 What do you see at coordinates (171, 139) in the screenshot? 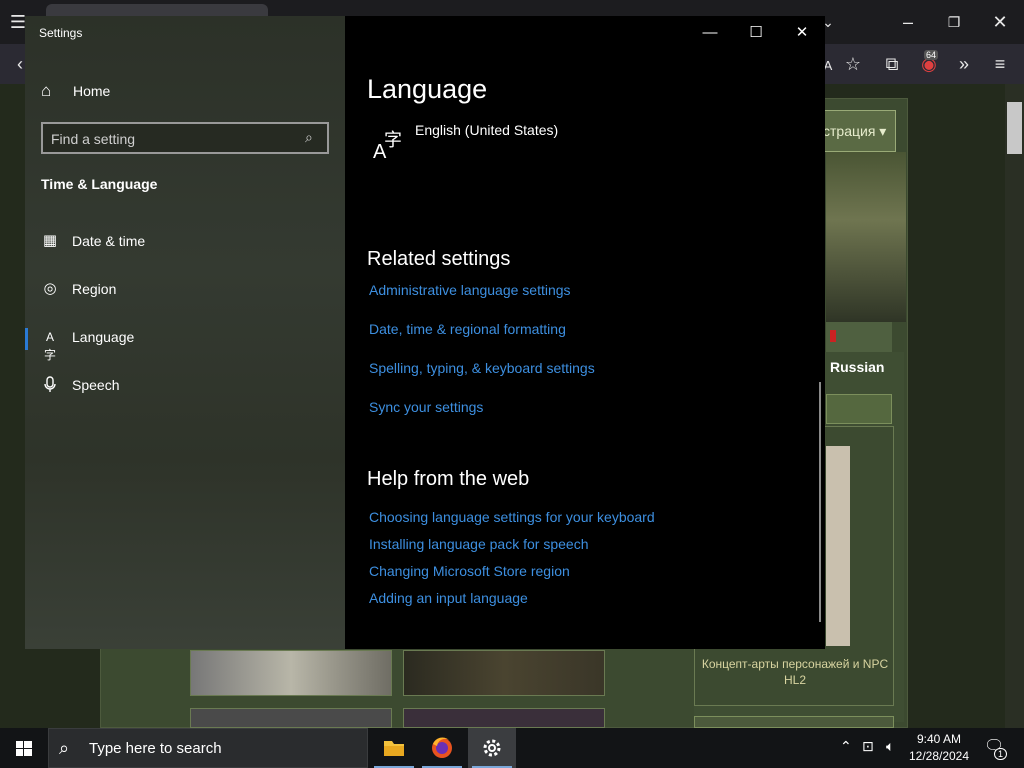
I see `search-input` at bounding box center [171, 139].